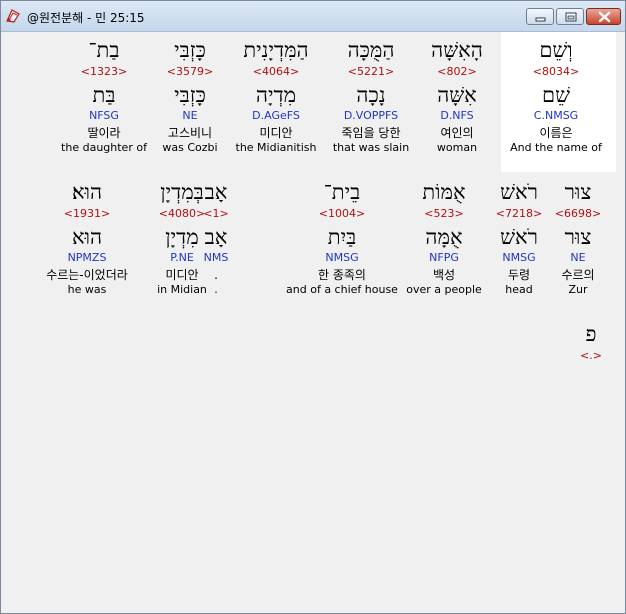 The height and width of the screenshot is (614, 626). Describe the element at coordinates (87, 289) in the screenshot. I see `english-gloss: he was` at that location.